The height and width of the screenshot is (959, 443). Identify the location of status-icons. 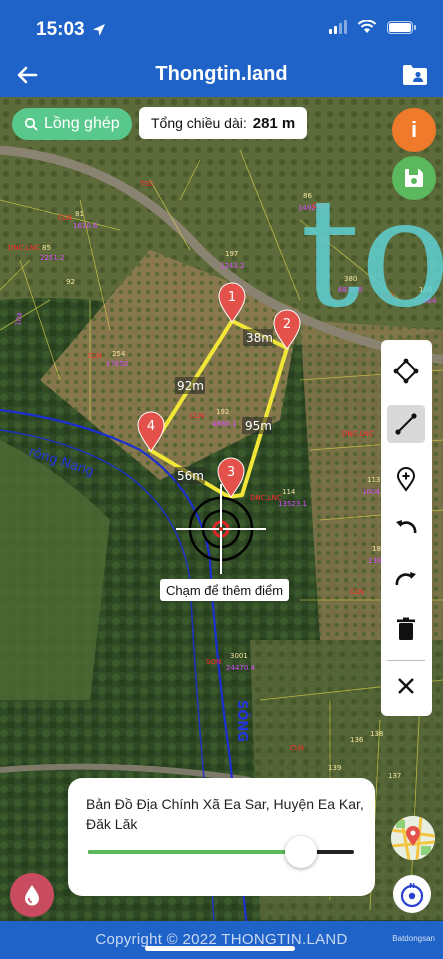
(372, 27).